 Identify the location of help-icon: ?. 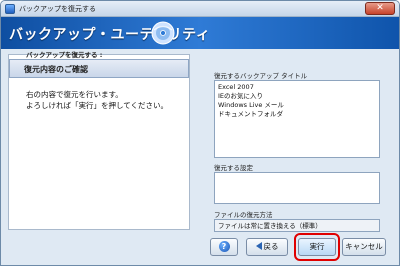
(224, 246).